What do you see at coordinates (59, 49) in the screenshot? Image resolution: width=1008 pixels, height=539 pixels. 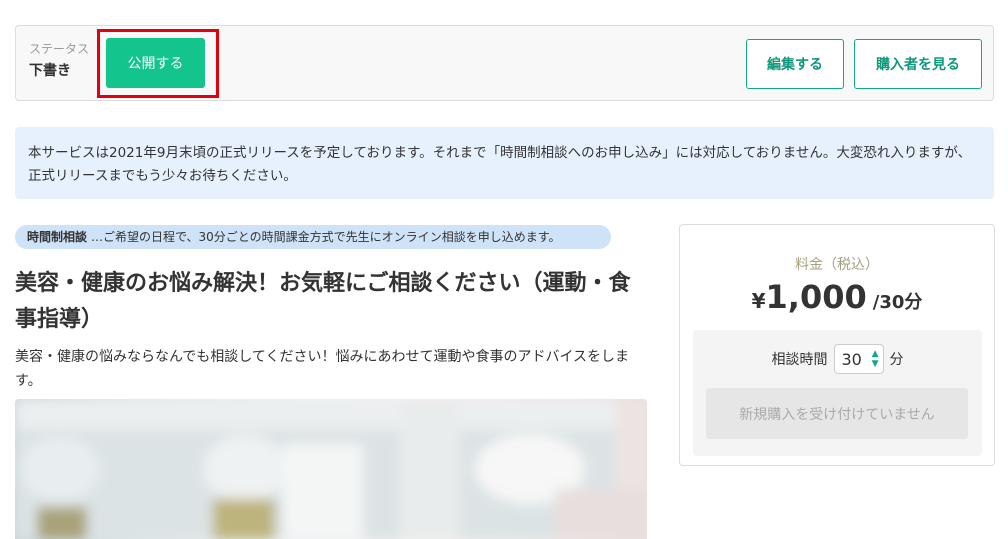 I see `status-label: ステータス` at bounding box center [59, 49].